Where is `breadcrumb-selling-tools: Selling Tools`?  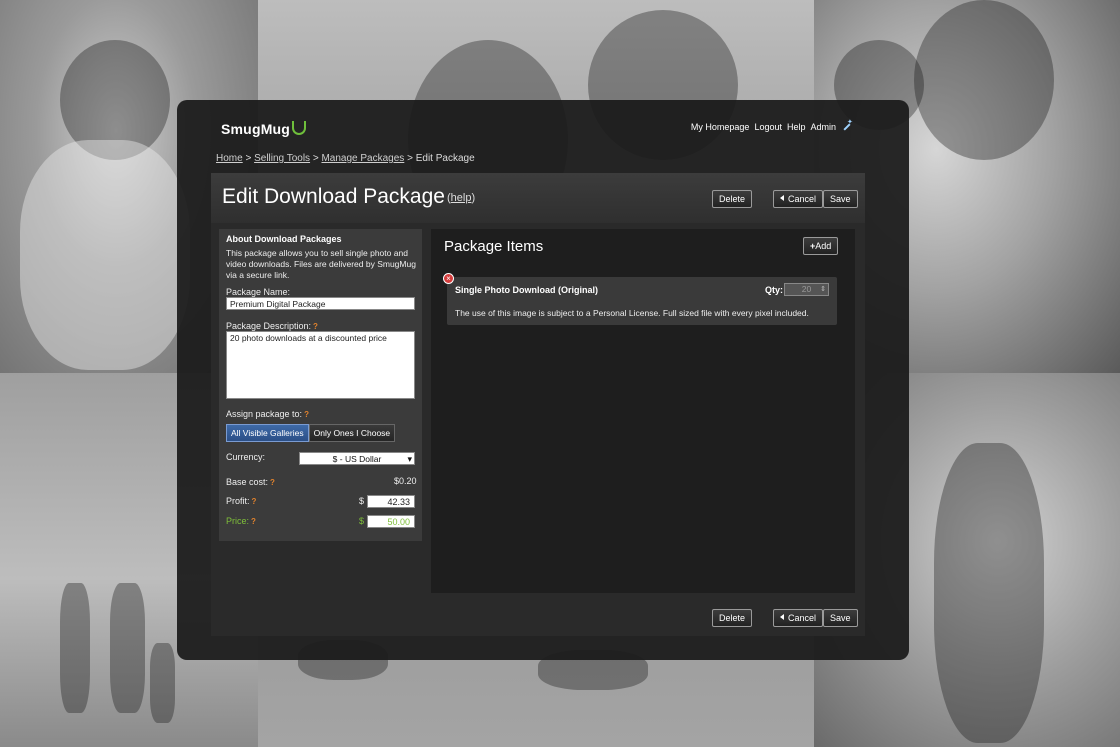 breadcrumb-selling-tools: Selling Tools is located at coordinates (282, 158).